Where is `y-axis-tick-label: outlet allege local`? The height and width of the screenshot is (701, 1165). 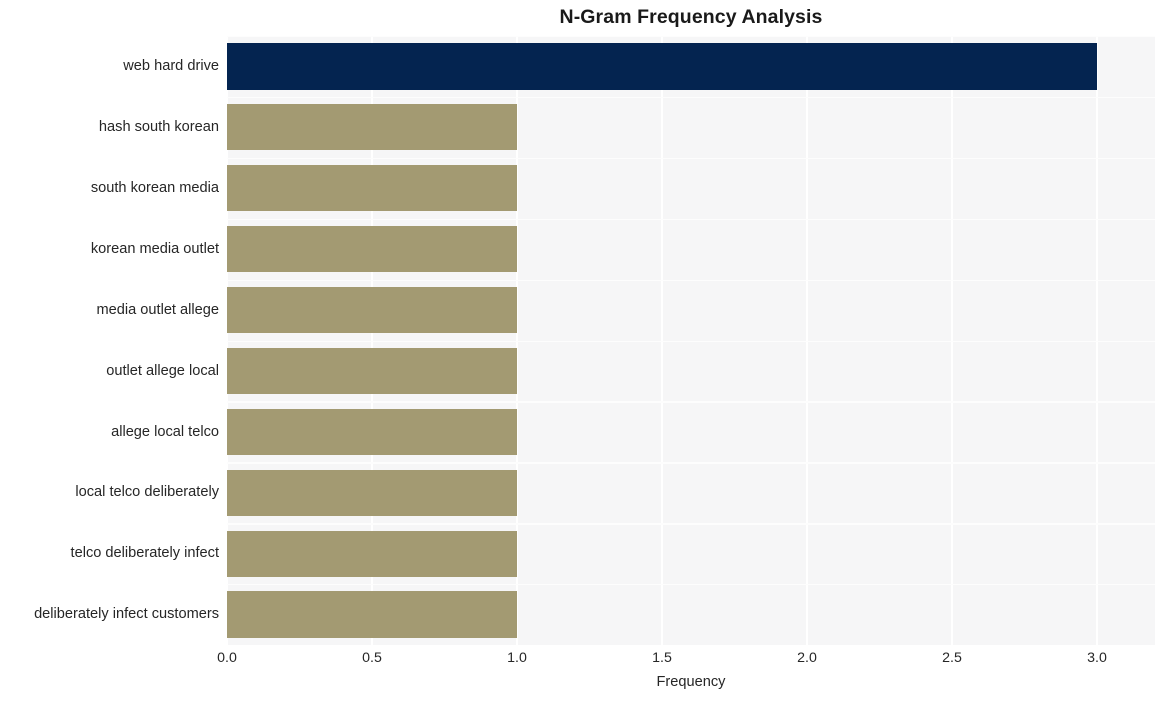 y-axis-tick-label: outlet allege local is located at coordinates (162, 370).